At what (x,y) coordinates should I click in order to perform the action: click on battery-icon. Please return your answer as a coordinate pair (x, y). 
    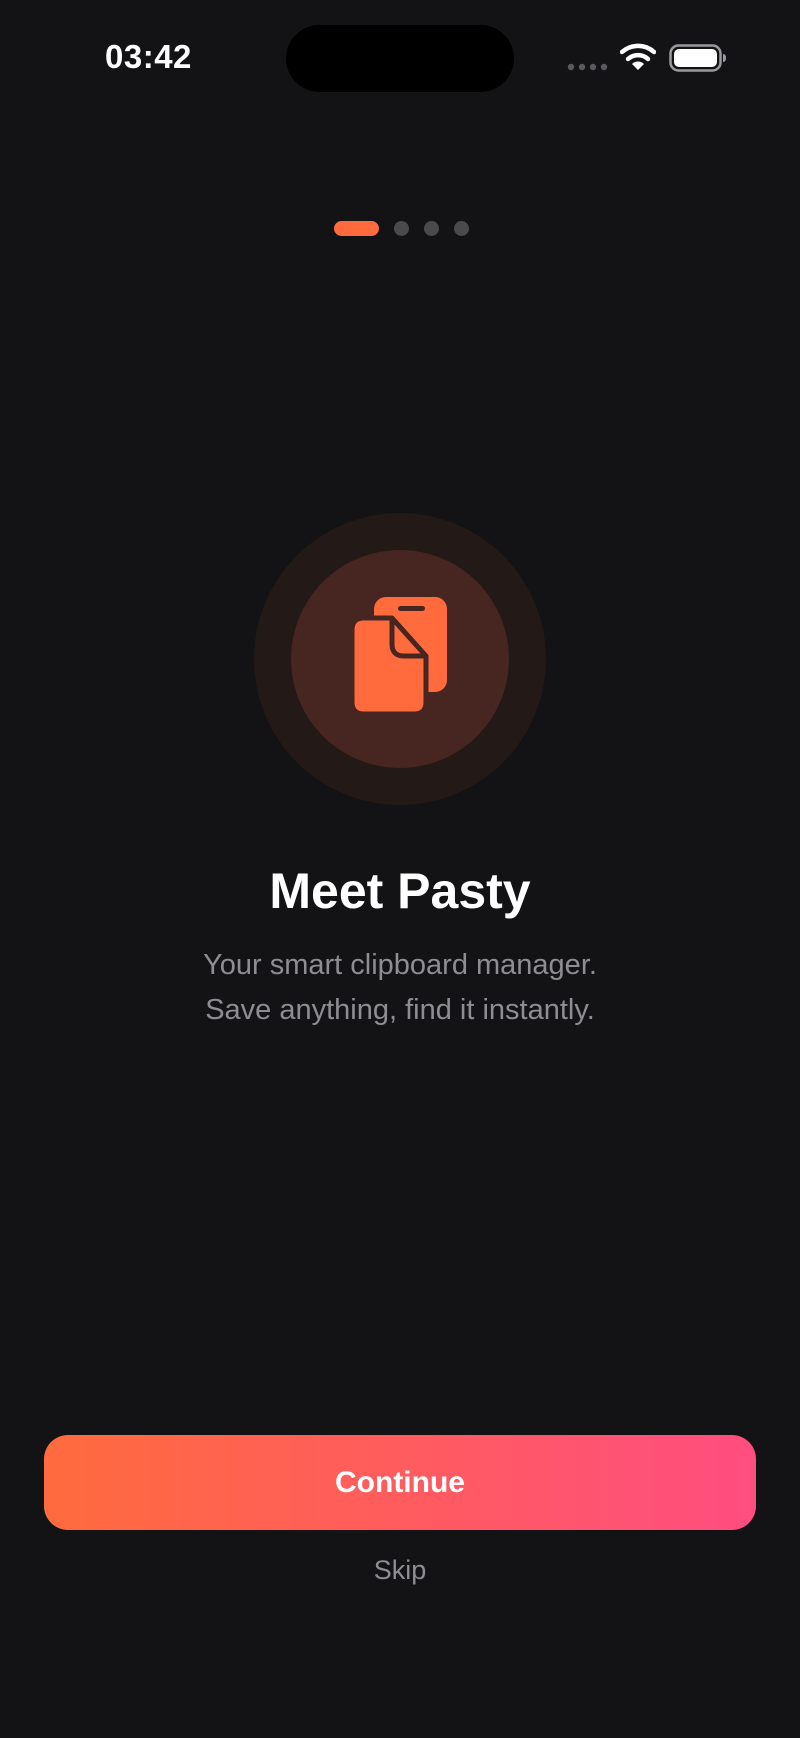
    Looking at the image, I should click on (697, 58).